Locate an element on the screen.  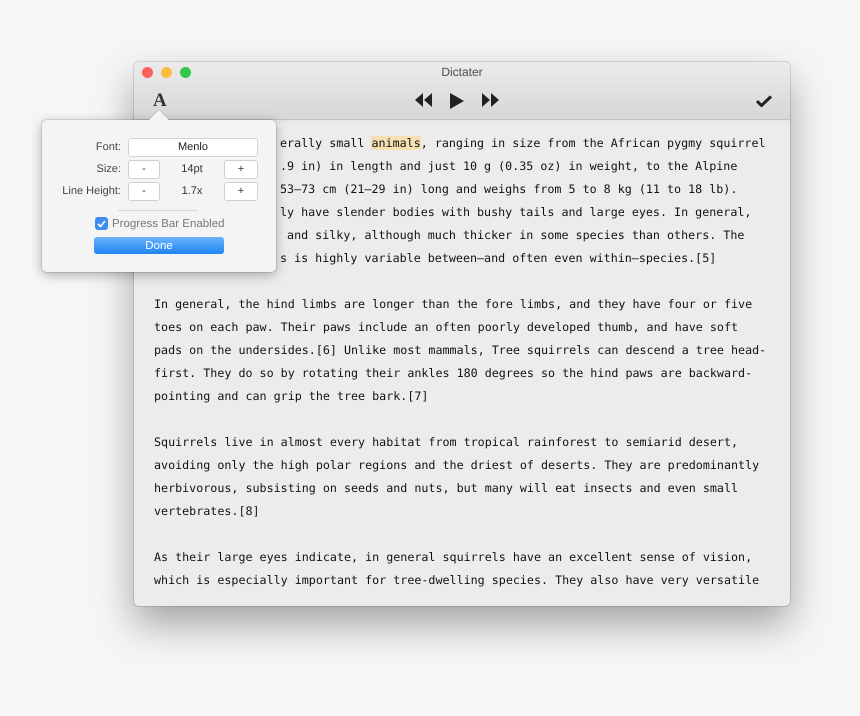
font-field: Menlo is located at coordinates (193, 147).